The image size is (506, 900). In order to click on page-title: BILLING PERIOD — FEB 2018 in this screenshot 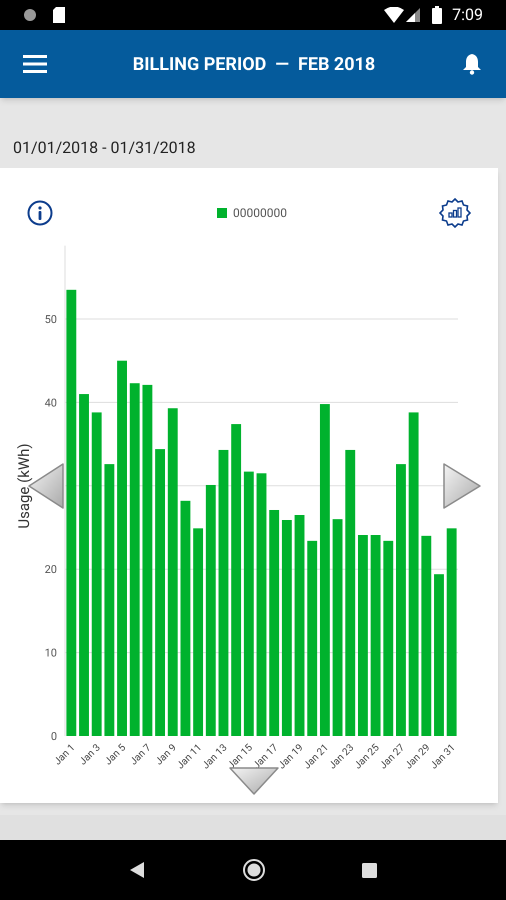, I will do `click(254, 64)`.